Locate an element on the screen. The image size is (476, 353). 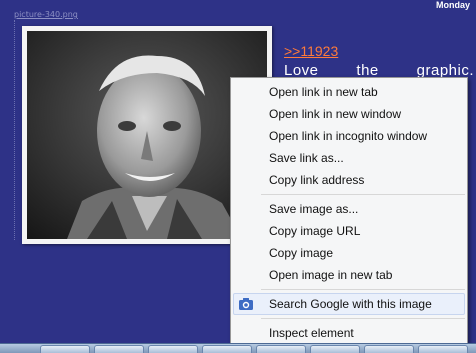
taskbar is located at coordinates (238, 348).